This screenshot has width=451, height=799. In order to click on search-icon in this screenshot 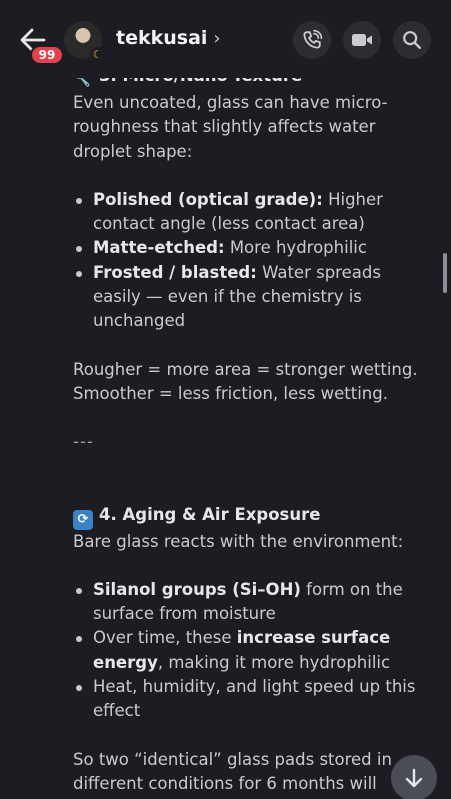, I will do `click(412, 40)`.